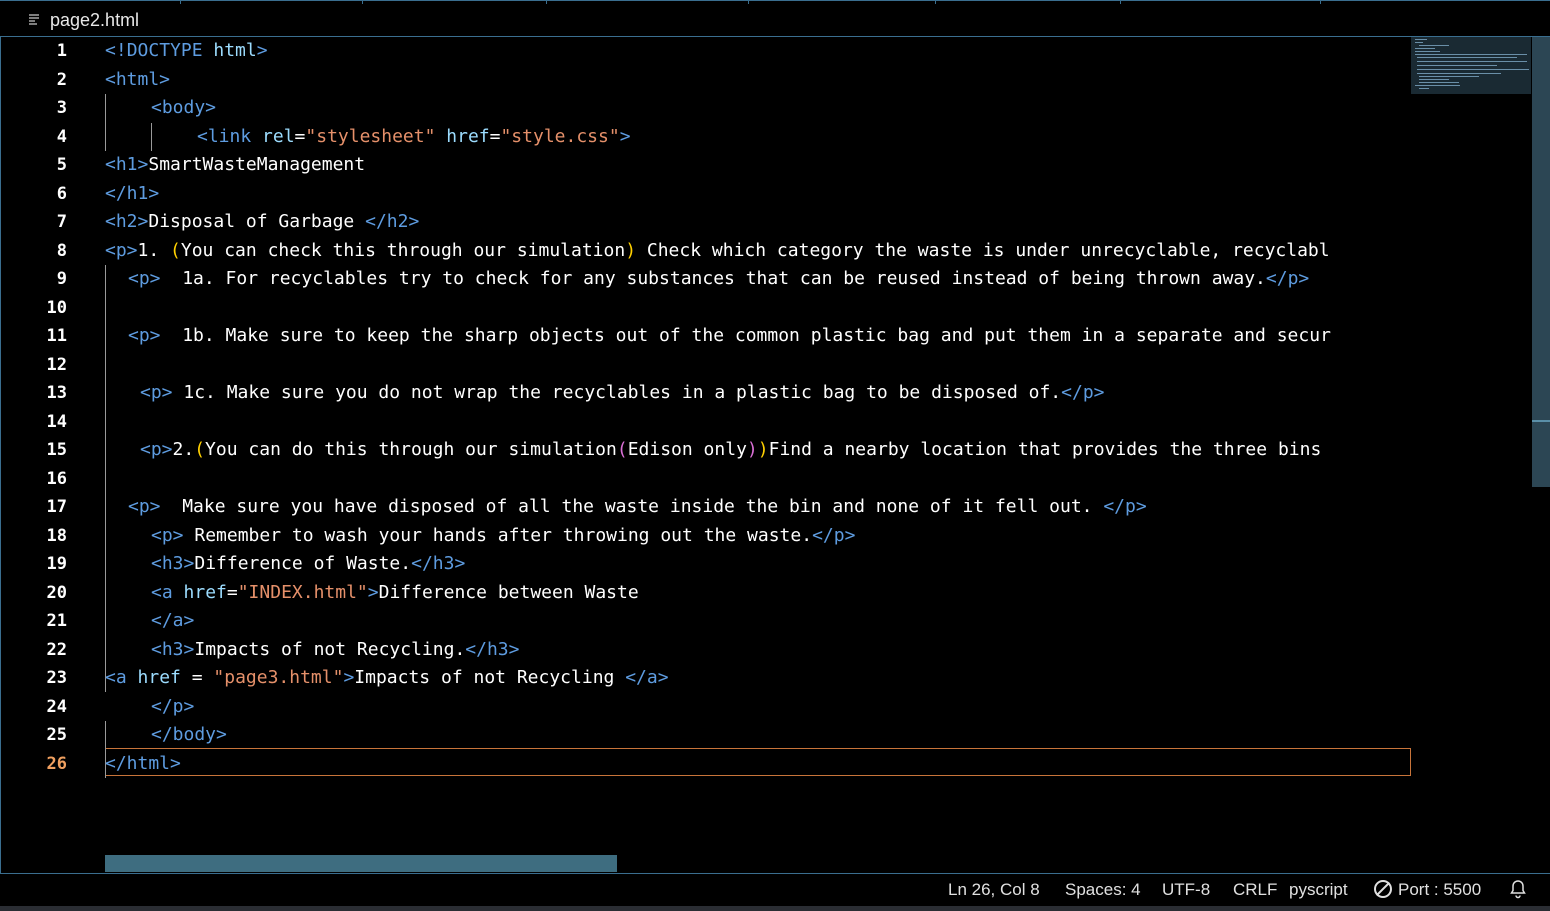 The height and width of the screenshot is (911, 1550). Describe the element at coordinates (61, 165) in the screenshot. I see `line-number: 5` at that location.